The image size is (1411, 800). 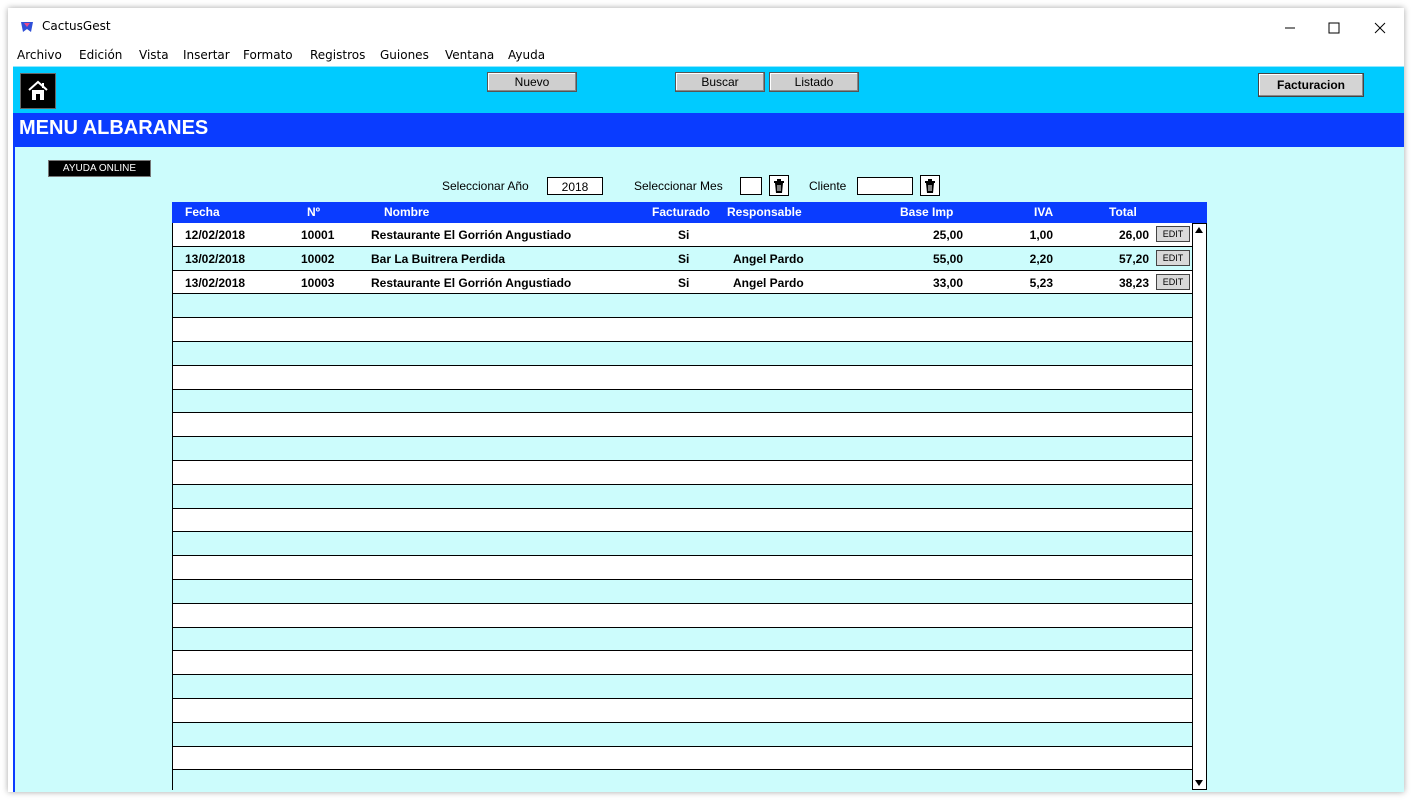 I want to click on col-base-imp: Base Imp, so click(x=926, y=212).